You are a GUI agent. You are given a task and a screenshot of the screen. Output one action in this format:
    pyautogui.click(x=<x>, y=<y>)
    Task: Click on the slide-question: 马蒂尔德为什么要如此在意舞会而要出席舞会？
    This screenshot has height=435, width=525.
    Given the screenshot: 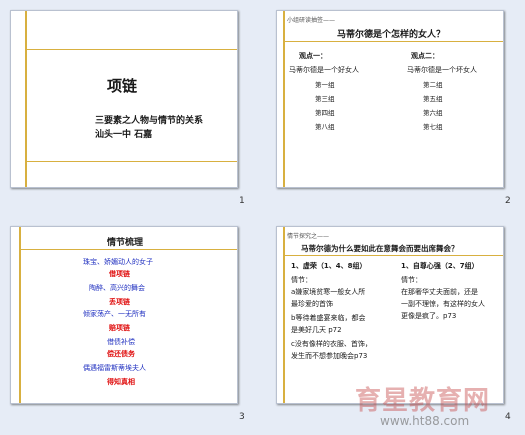 What is the action you would take?
    pyautogui.click(x=380, y=248)
    